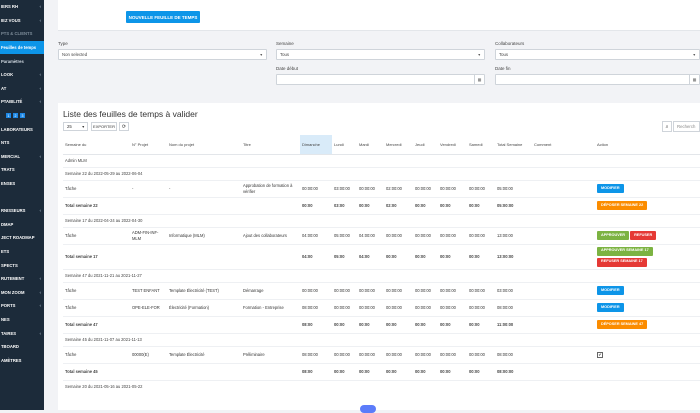 Image resolution: width=700 pixels, height=413 pixels. What do you see at coordinates (8, 116) in the screenshot?
I see `sidebar-badge: 1` at bounding box center [8, 116].